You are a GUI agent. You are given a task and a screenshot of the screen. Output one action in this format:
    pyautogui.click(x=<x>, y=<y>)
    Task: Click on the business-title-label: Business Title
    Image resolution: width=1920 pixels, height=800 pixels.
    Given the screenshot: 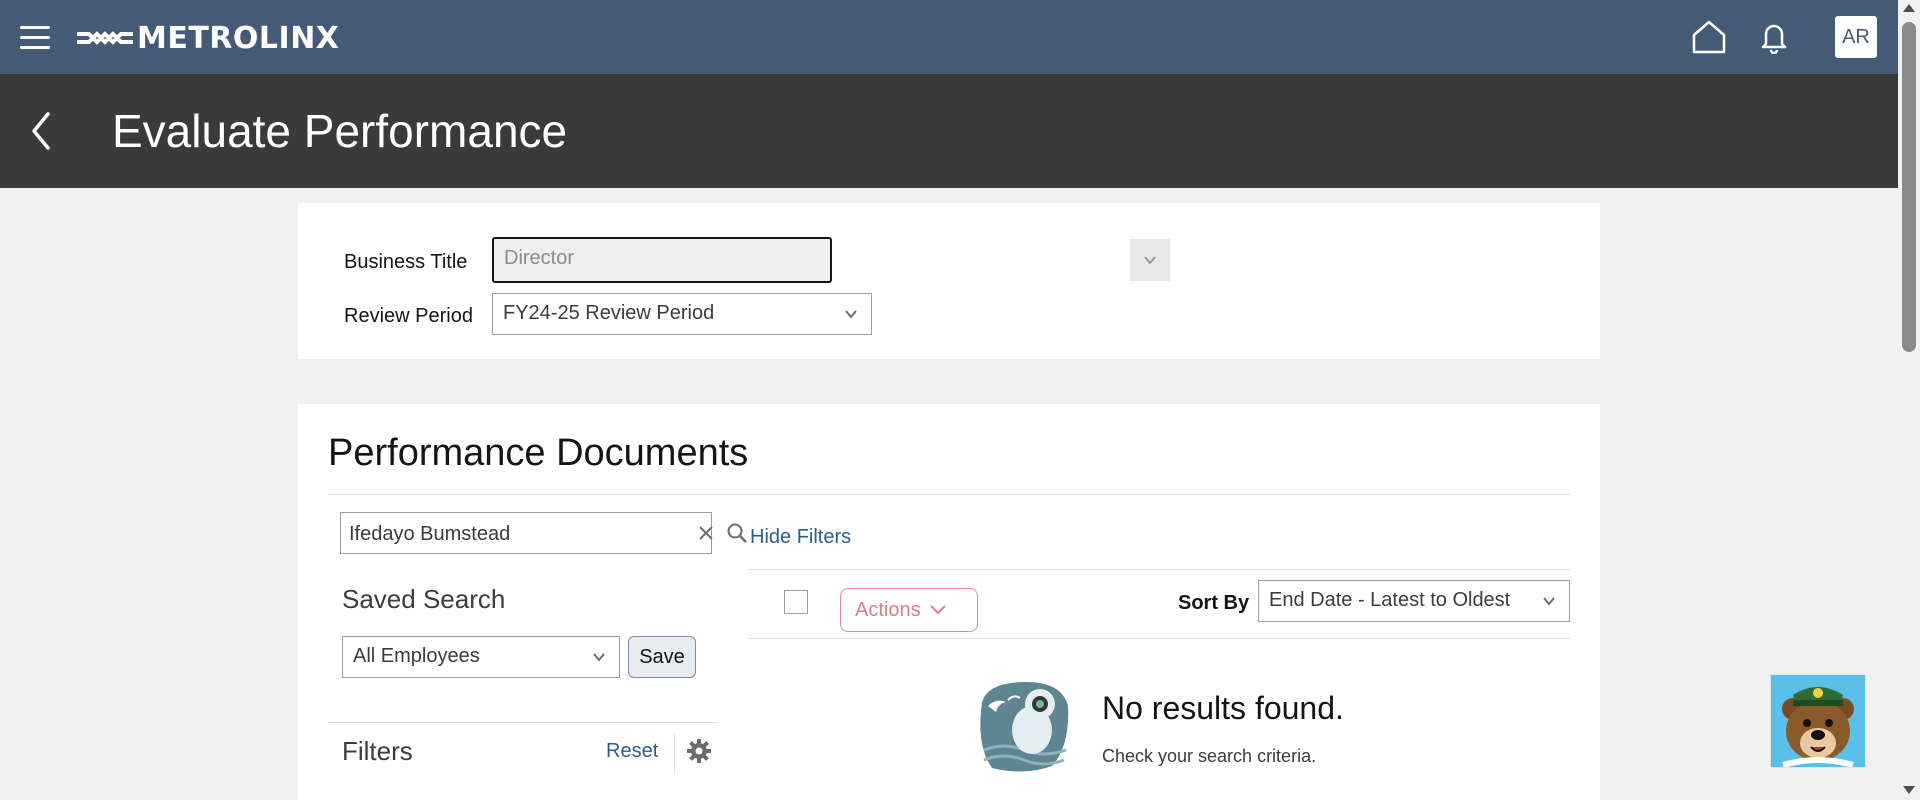 What is the action you would take?
    pyautogui.click(x=406, y=262)
    